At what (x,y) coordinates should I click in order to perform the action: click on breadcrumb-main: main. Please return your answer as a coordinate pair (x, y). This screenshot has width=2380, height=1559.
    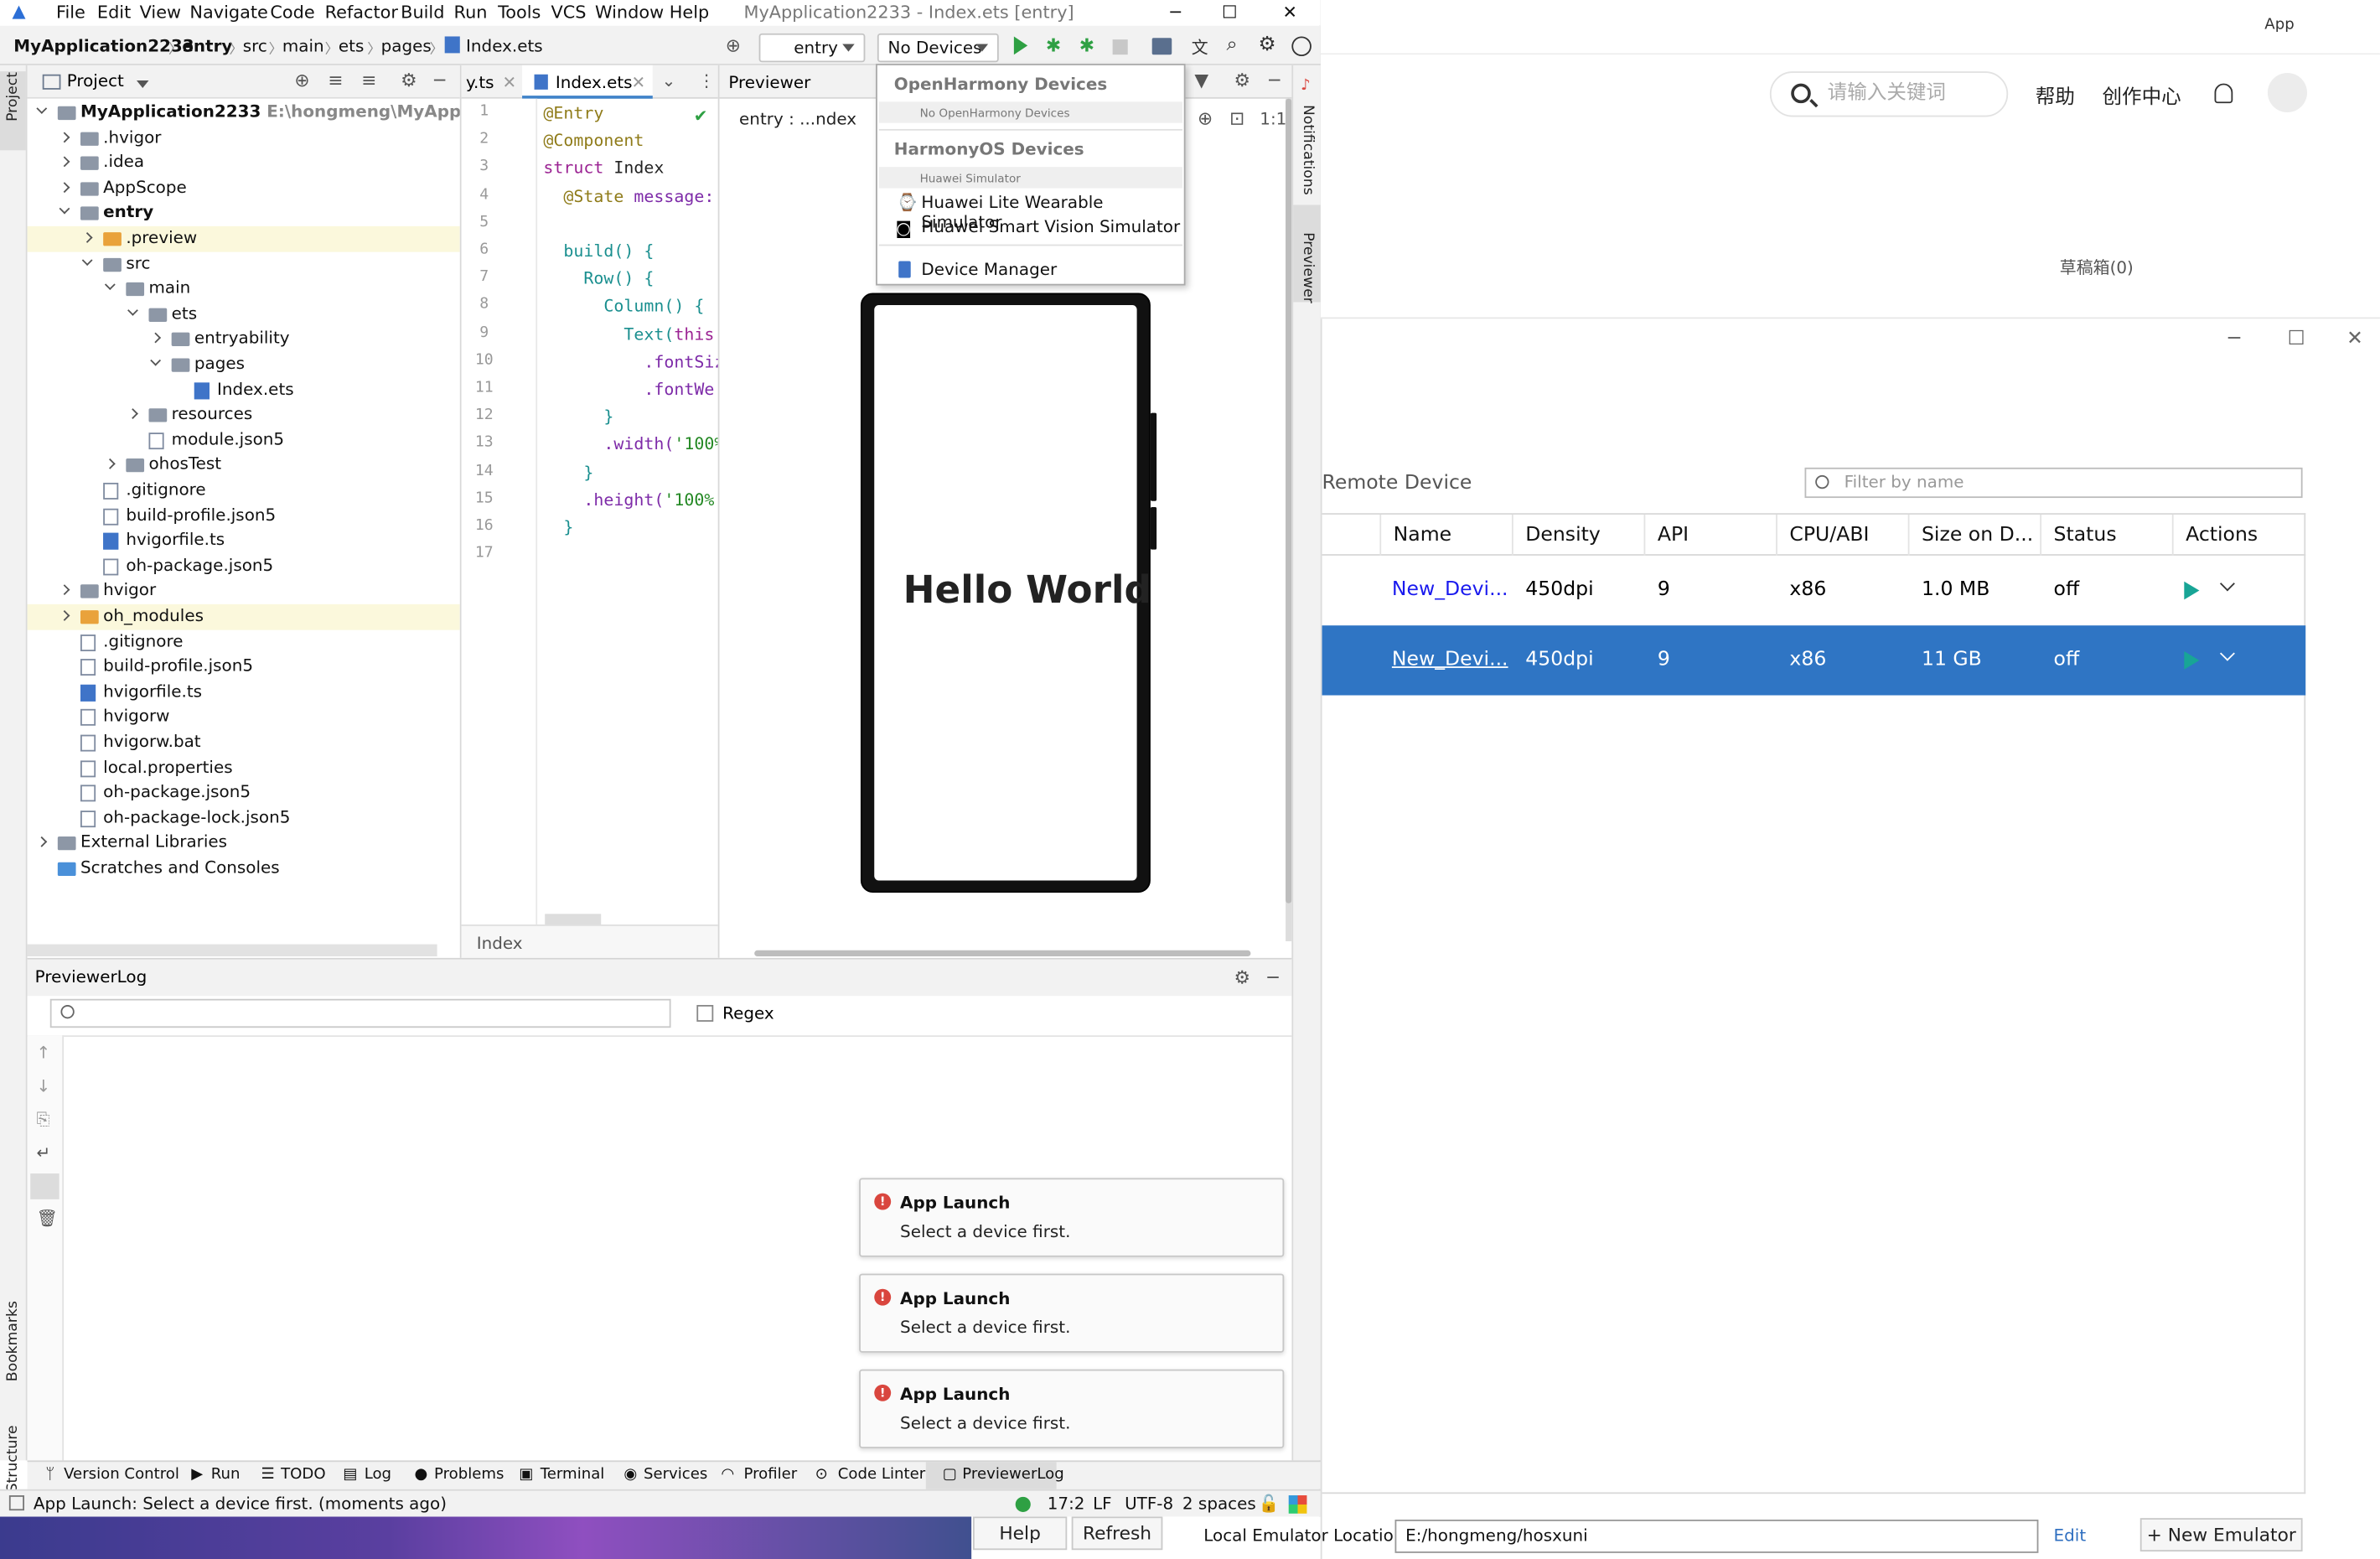
    Looking at the image, I should click on (303, 46).